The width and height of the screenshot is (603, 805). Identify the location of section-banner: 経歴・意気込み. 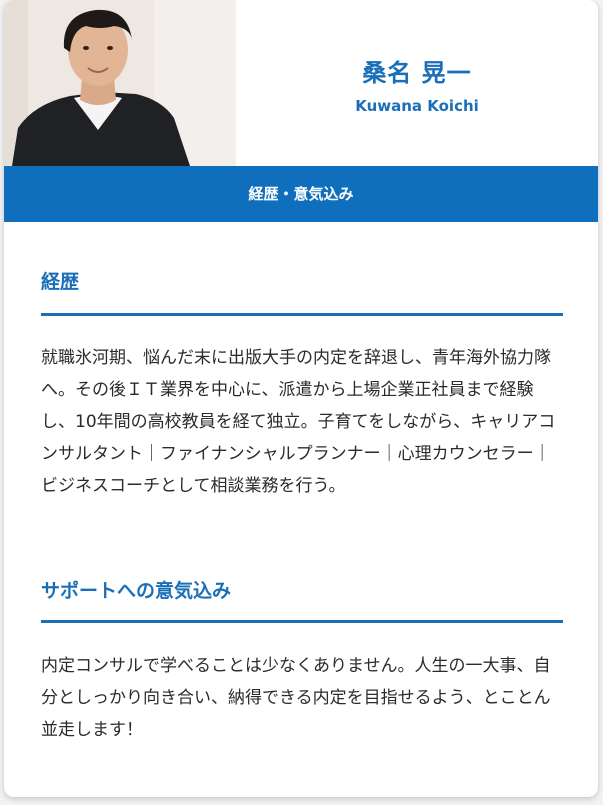
(301, 194).